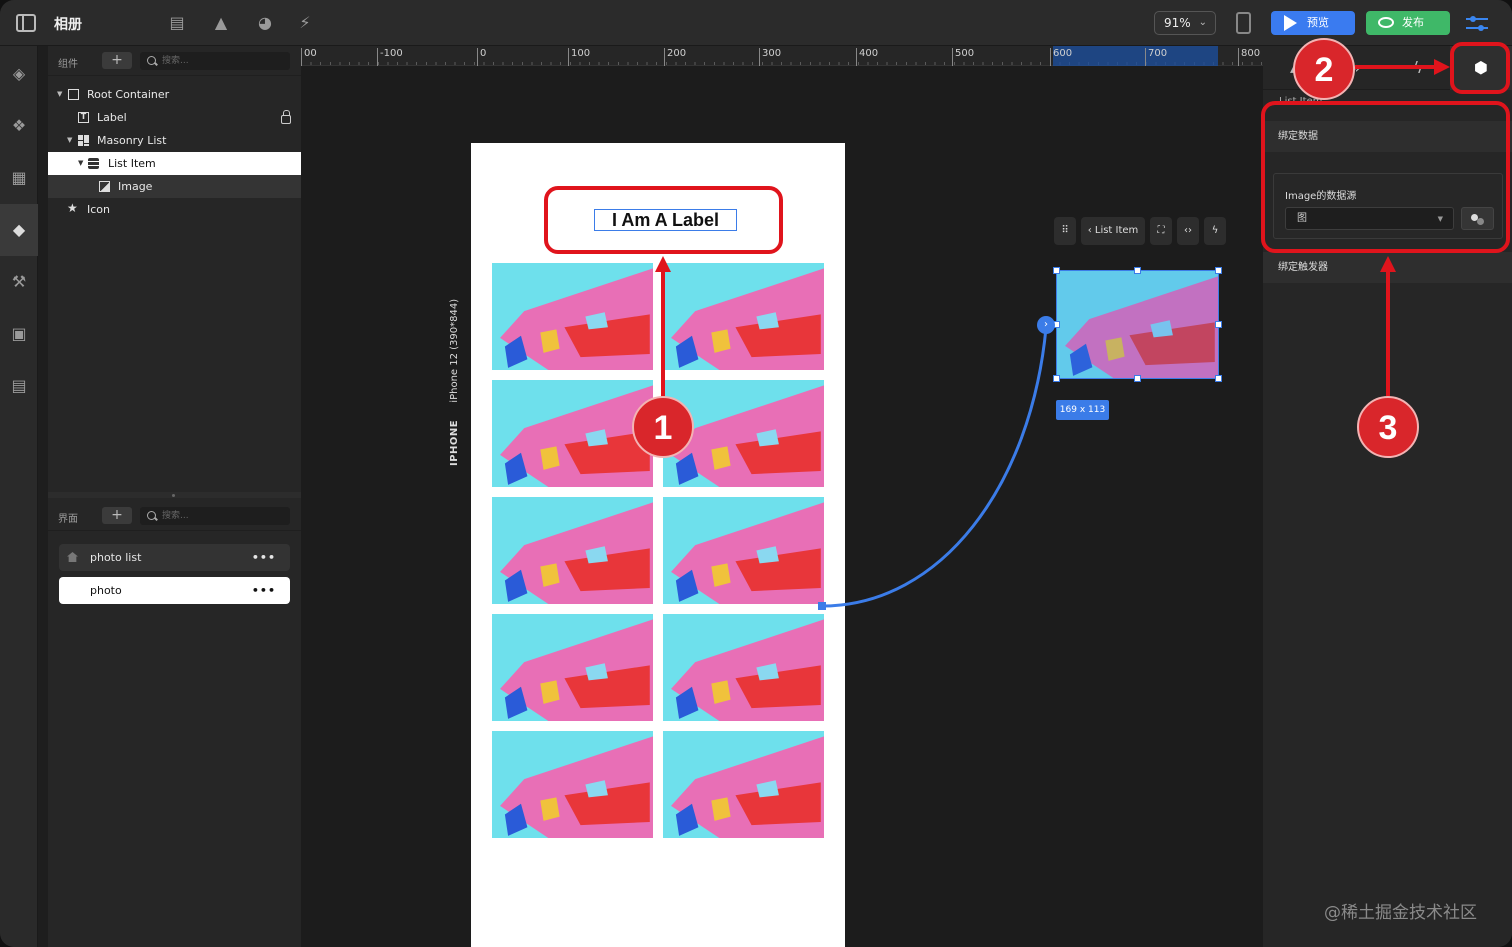 The image size is (1512, 947). What do you see at coordinates (1400, 913) in the screenshot?
I see `watermark: @稀土掘金技术社区` at bounding box center [1400, 913].